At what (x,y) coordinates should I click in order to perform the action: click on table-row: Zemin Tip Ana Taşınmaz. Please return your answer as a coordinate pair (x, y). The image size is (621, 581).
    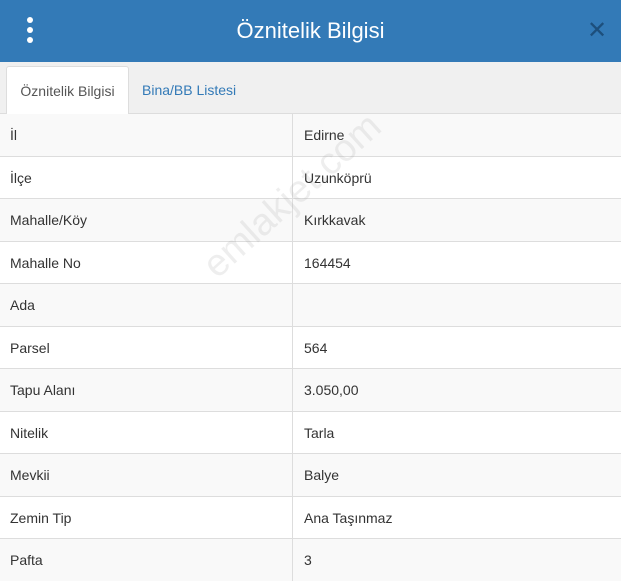
    Looking at the image, I should click on (310, 517).